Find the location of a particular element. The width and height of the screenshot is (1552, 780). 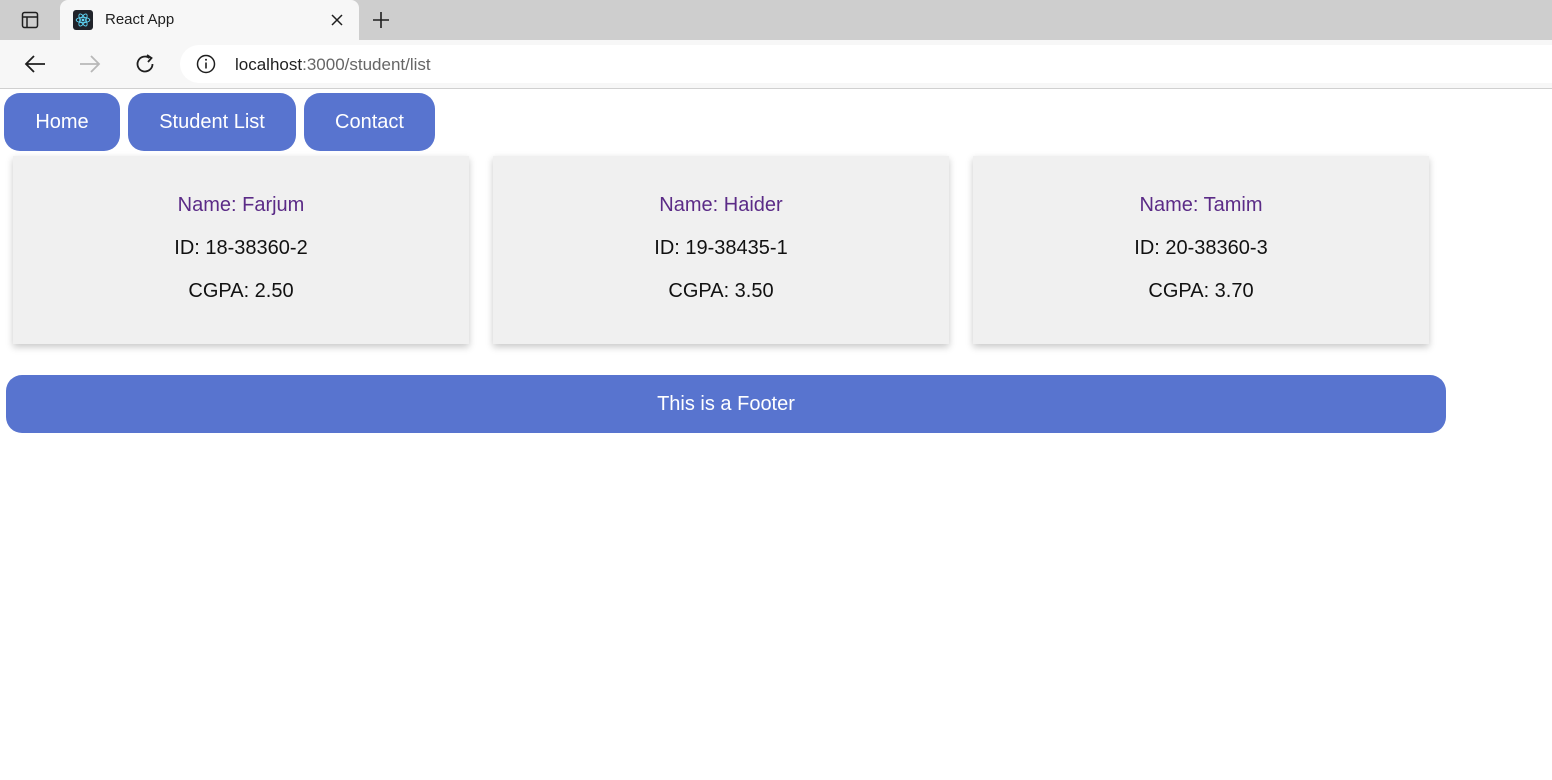

reload-icon is located at coordinates (145, 64).